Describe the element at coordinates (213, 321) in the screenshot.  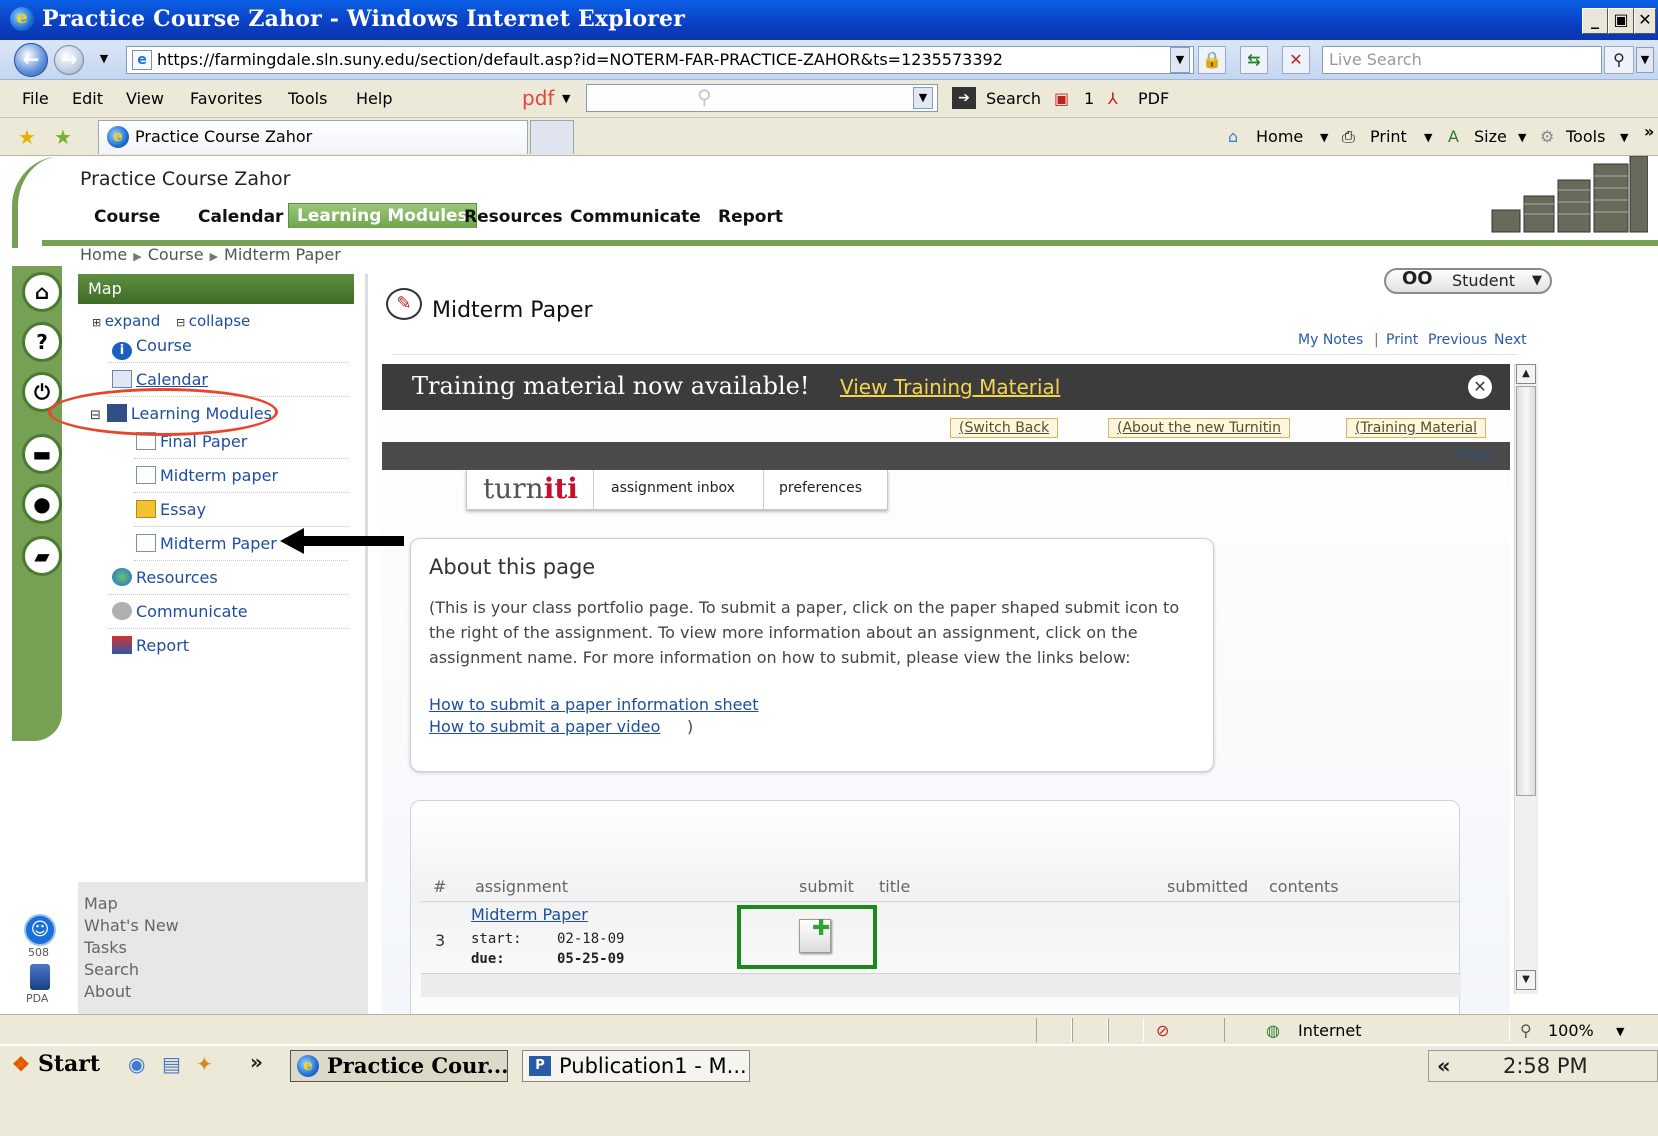
I see `collapse-link: ⊟ collapse` at that location.